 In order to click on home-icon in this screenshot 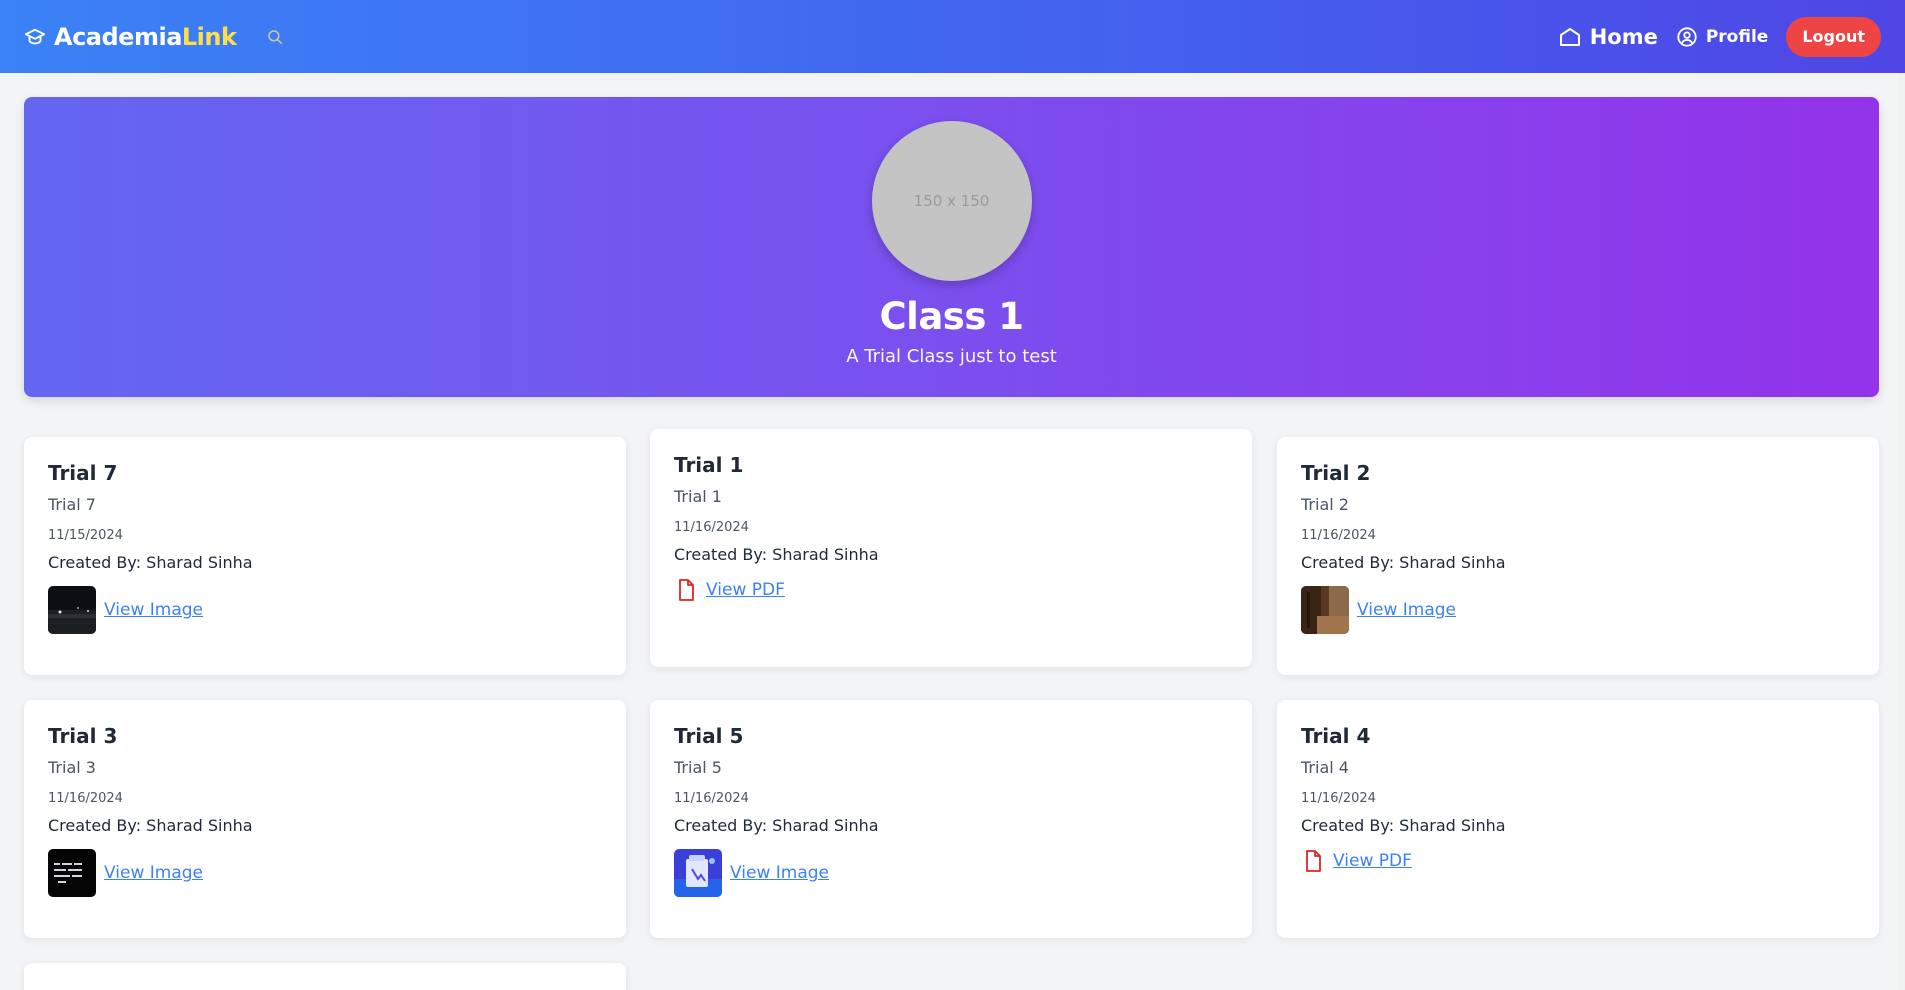, I will do `click(1569, 36)`.